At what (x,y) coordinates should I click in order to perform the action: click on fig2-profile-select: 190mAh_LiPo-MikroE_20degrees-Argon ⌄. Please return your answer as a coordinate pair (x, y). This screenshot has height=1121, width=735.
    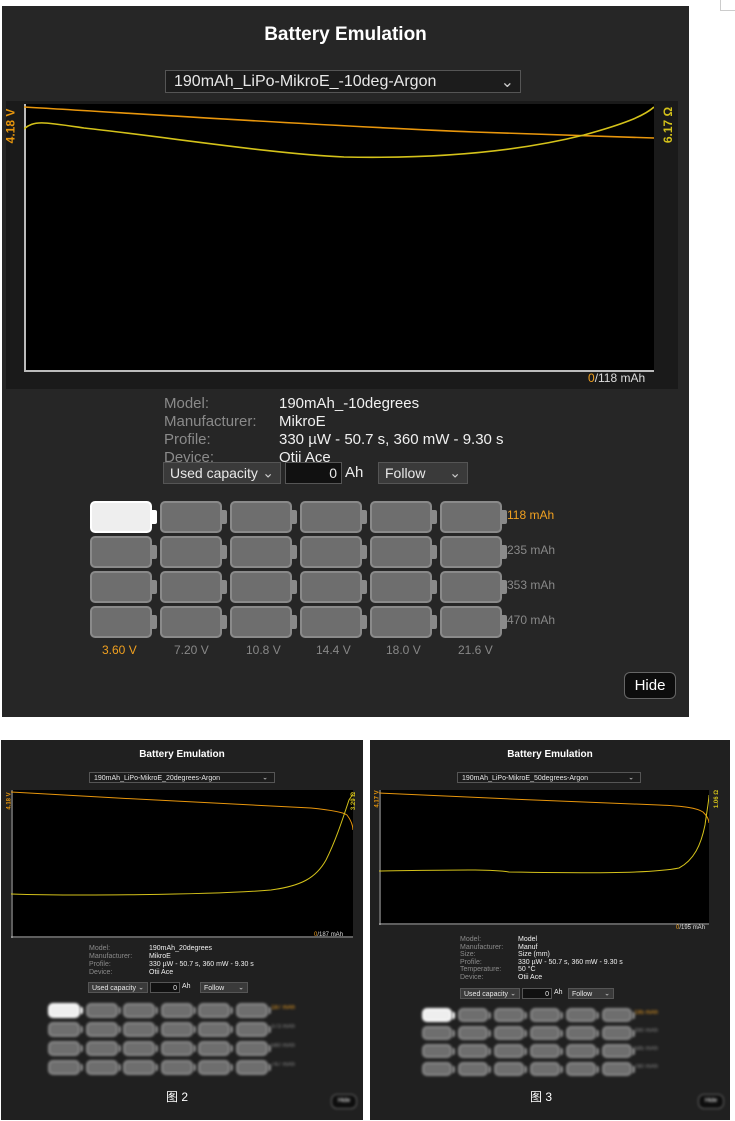
    Looking at the image, I should click on (182, 777).